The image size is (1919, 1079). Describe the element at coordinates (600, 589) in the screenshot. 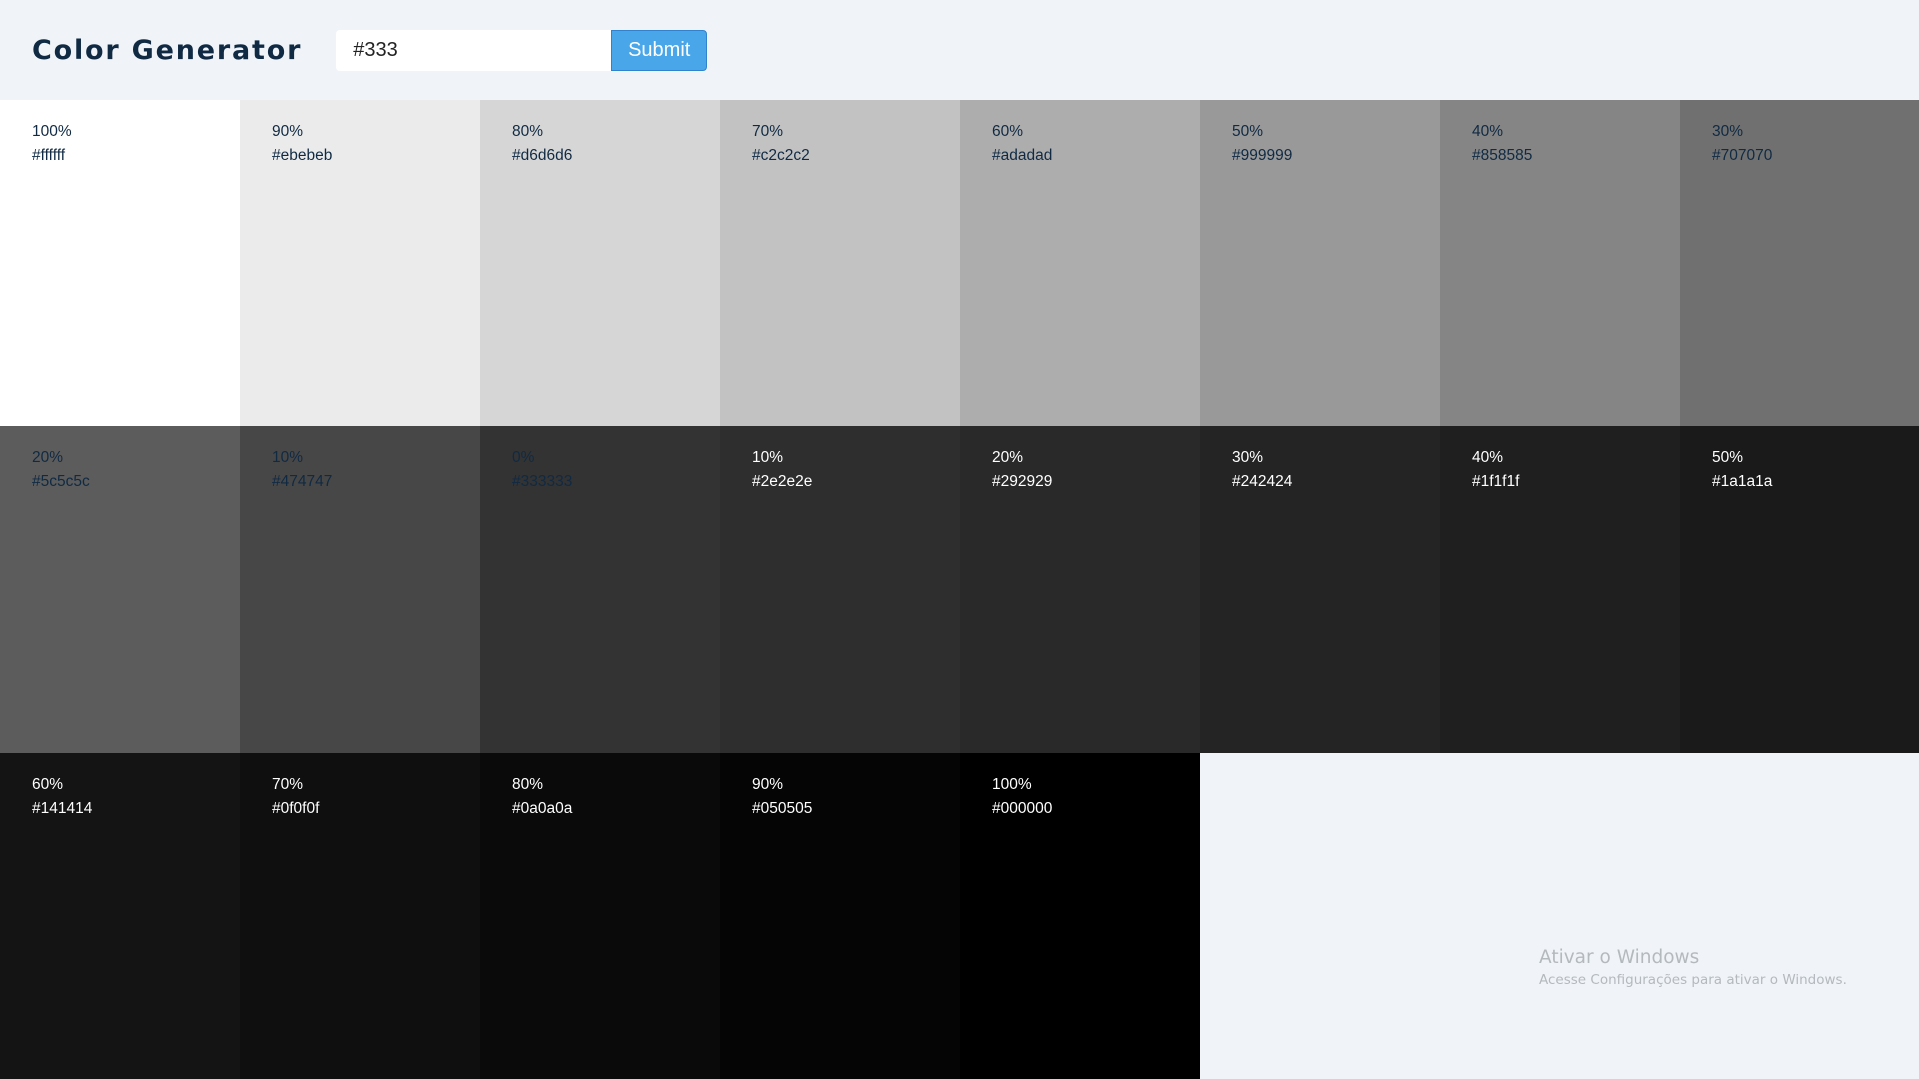

I see `color-tile: 0% #333333` at that location.